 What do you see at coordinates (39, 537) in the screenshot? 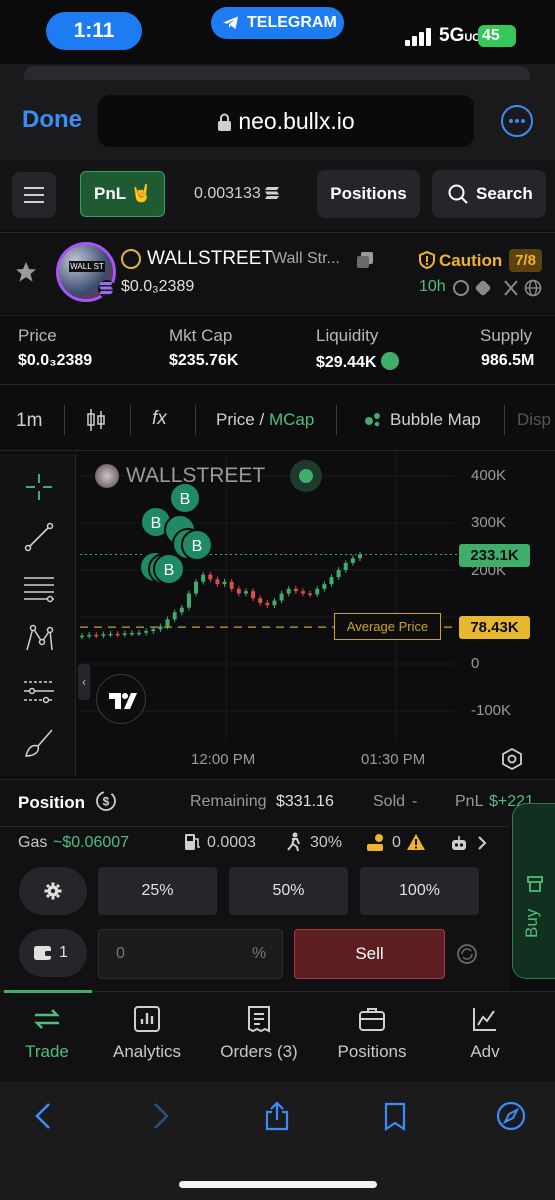
I see `trend-line-icon` at bounding box center [39, 537].